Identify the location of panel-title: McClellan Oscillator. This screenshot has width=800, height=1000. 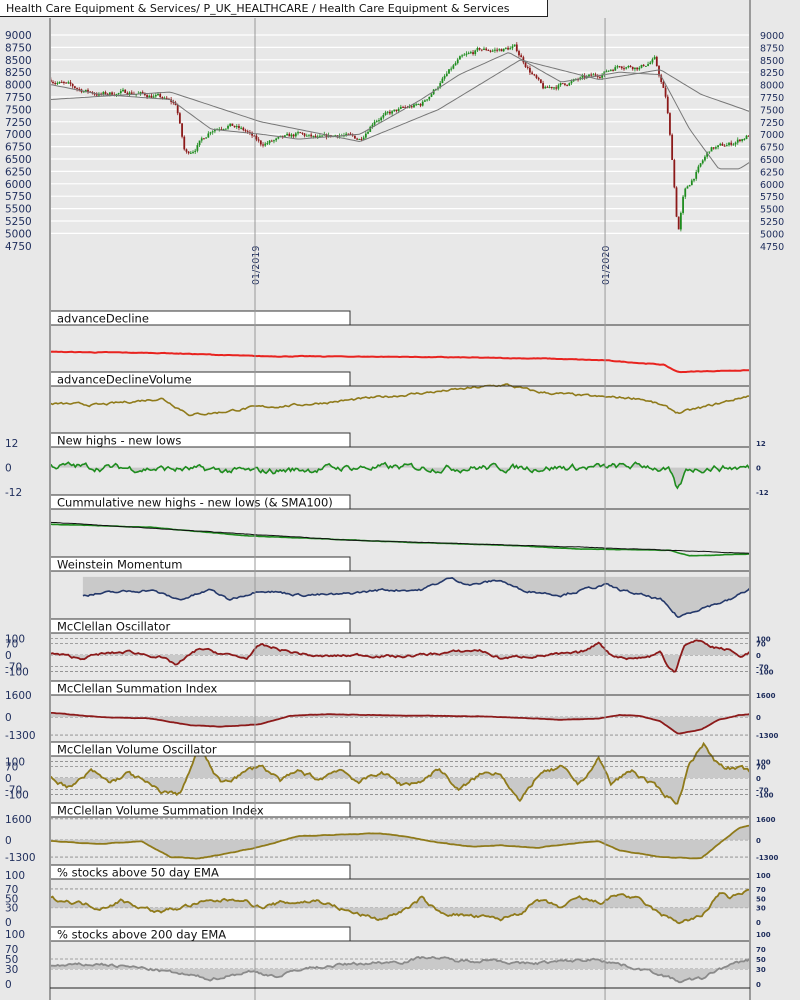
(113, 627).